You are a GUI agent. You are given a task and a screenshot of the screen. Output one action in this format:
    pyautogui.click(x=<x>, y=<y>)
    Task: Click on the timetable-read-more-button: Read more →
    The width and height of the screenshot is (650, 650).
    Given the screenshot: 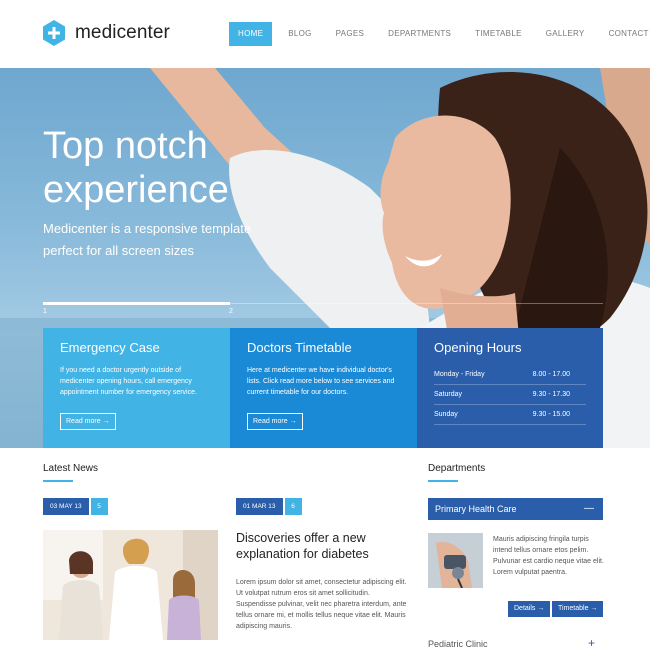 What is the action you would take?
    pyautogui.click(x=275, y=421)
    